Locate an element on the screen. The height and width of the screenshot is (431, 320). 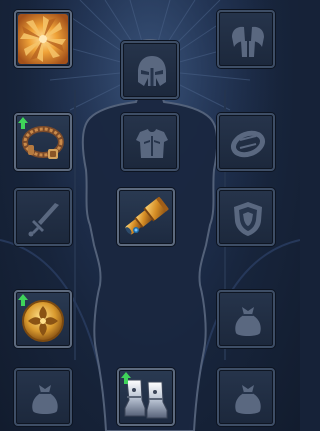
shoulders-slot is located at coordinates (246, 39).